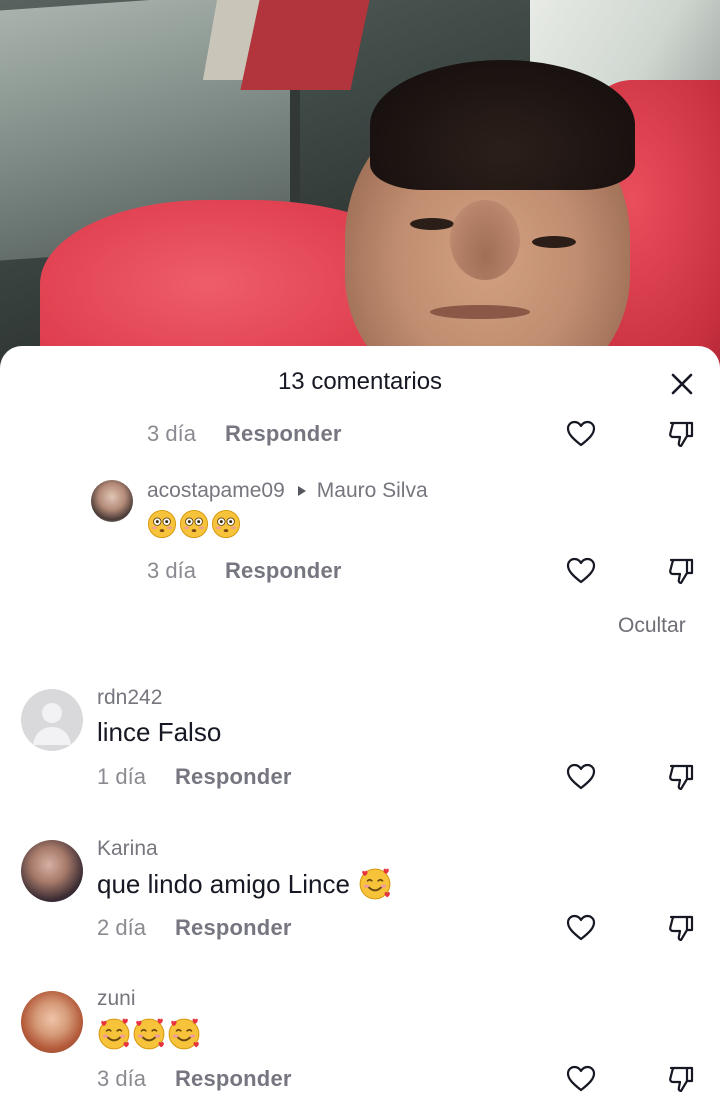 The image size is (720, 1104). Describe the element at coordinates (554, 242) in the screenshot. I see `right-eye` at that location.